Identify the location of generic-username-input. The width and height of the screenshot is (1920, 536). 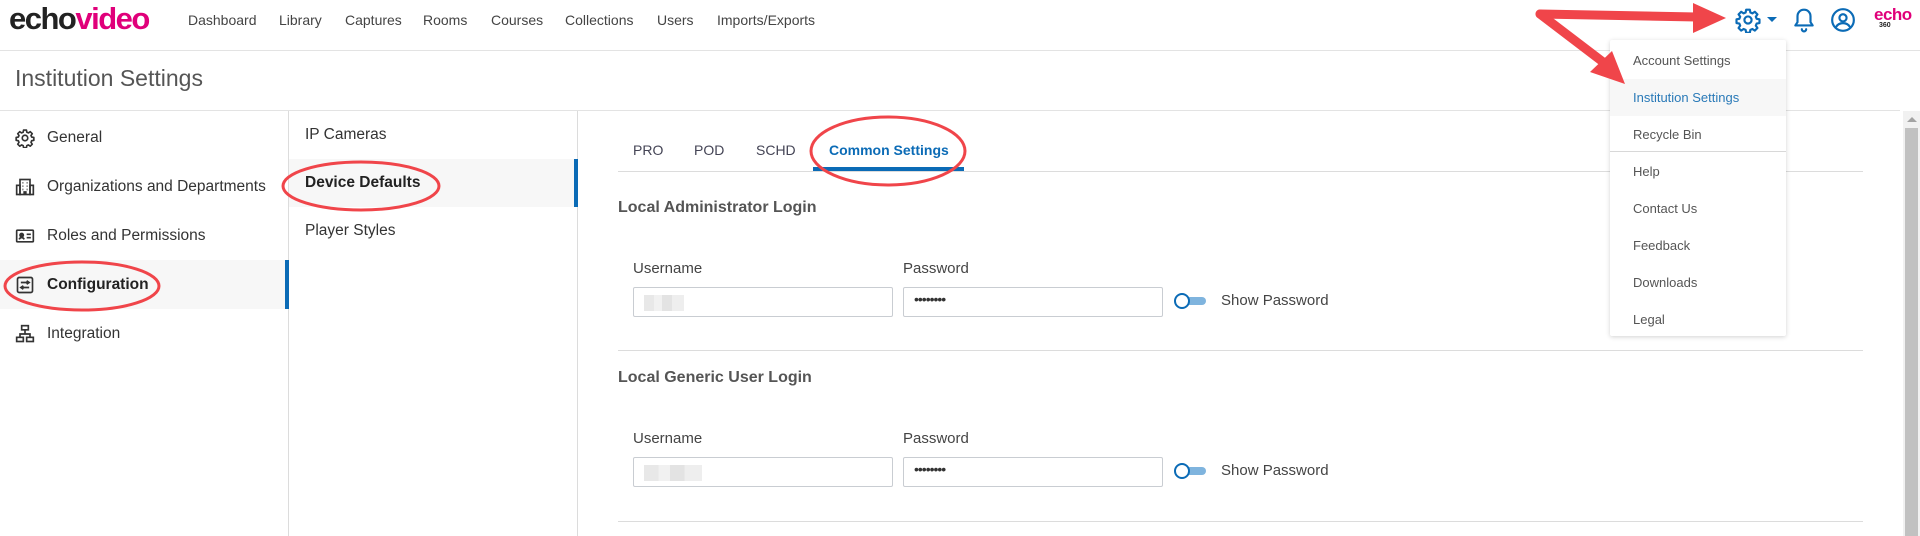
(763, 472).